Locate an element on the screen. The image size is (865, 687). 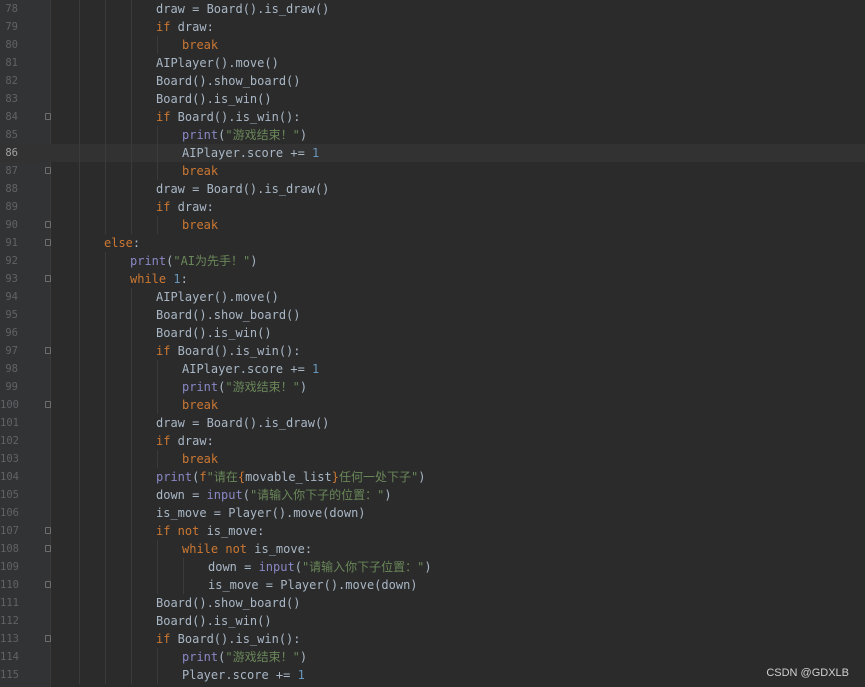
code-line: 105 down = input("请输入你下子的位置：") is located at coordinates (432, 495).